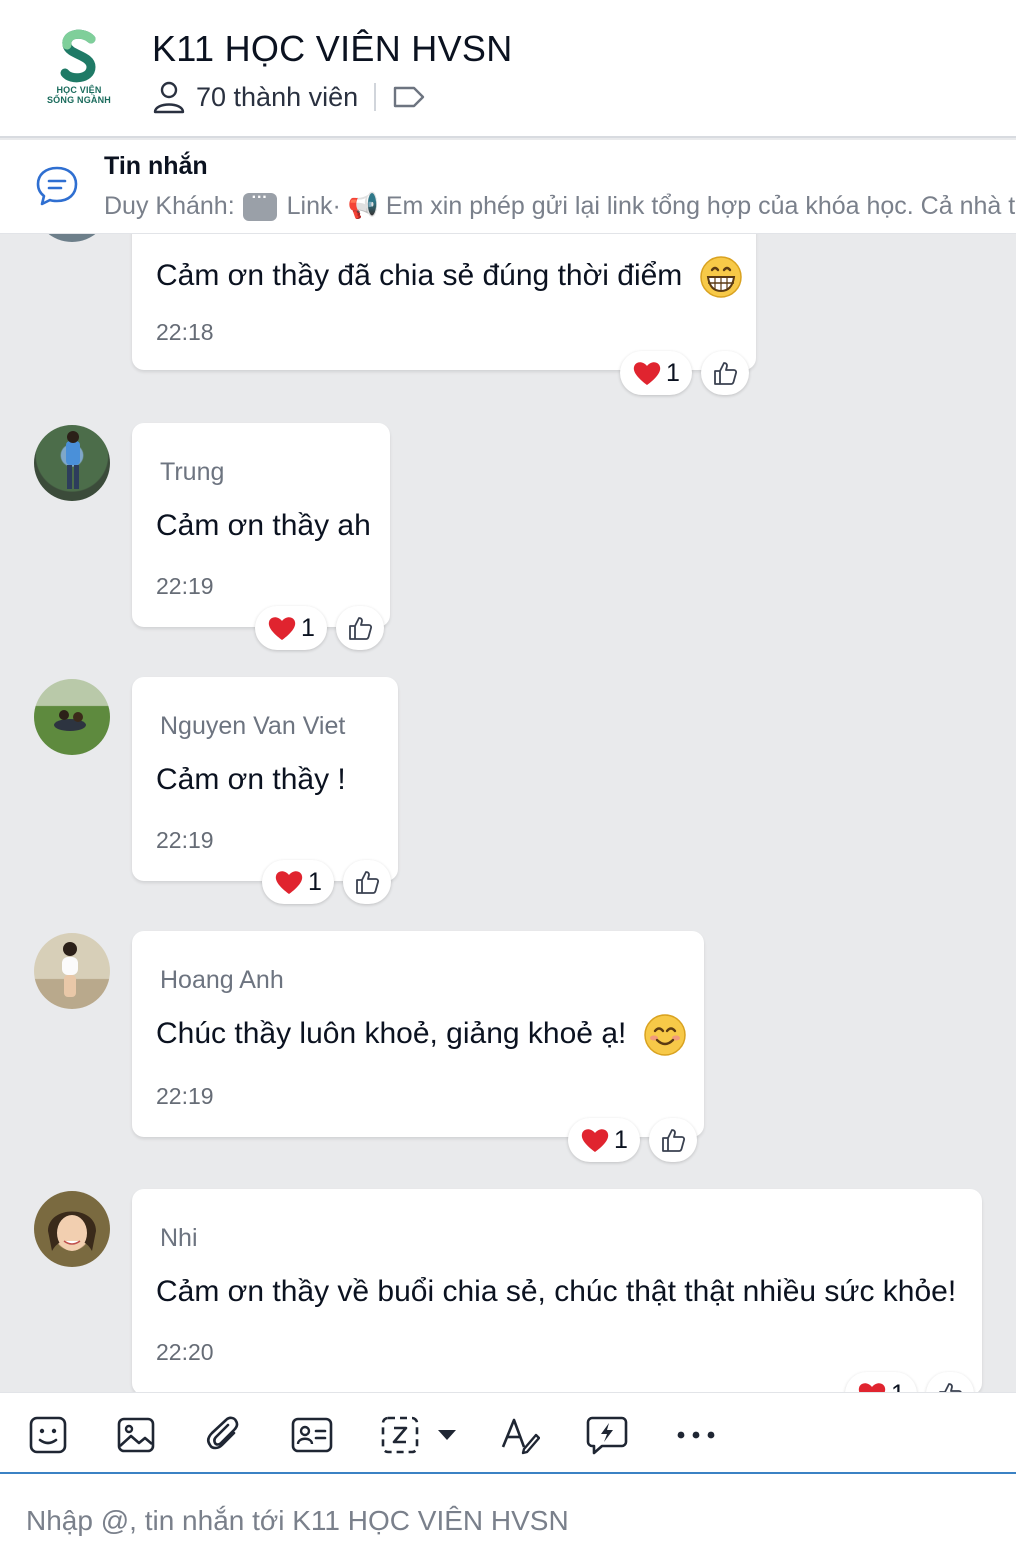 Image resolution: width=1016 pixels, height=1568 pixels. I want to click on contact-card-icon, so click(312, 1435).